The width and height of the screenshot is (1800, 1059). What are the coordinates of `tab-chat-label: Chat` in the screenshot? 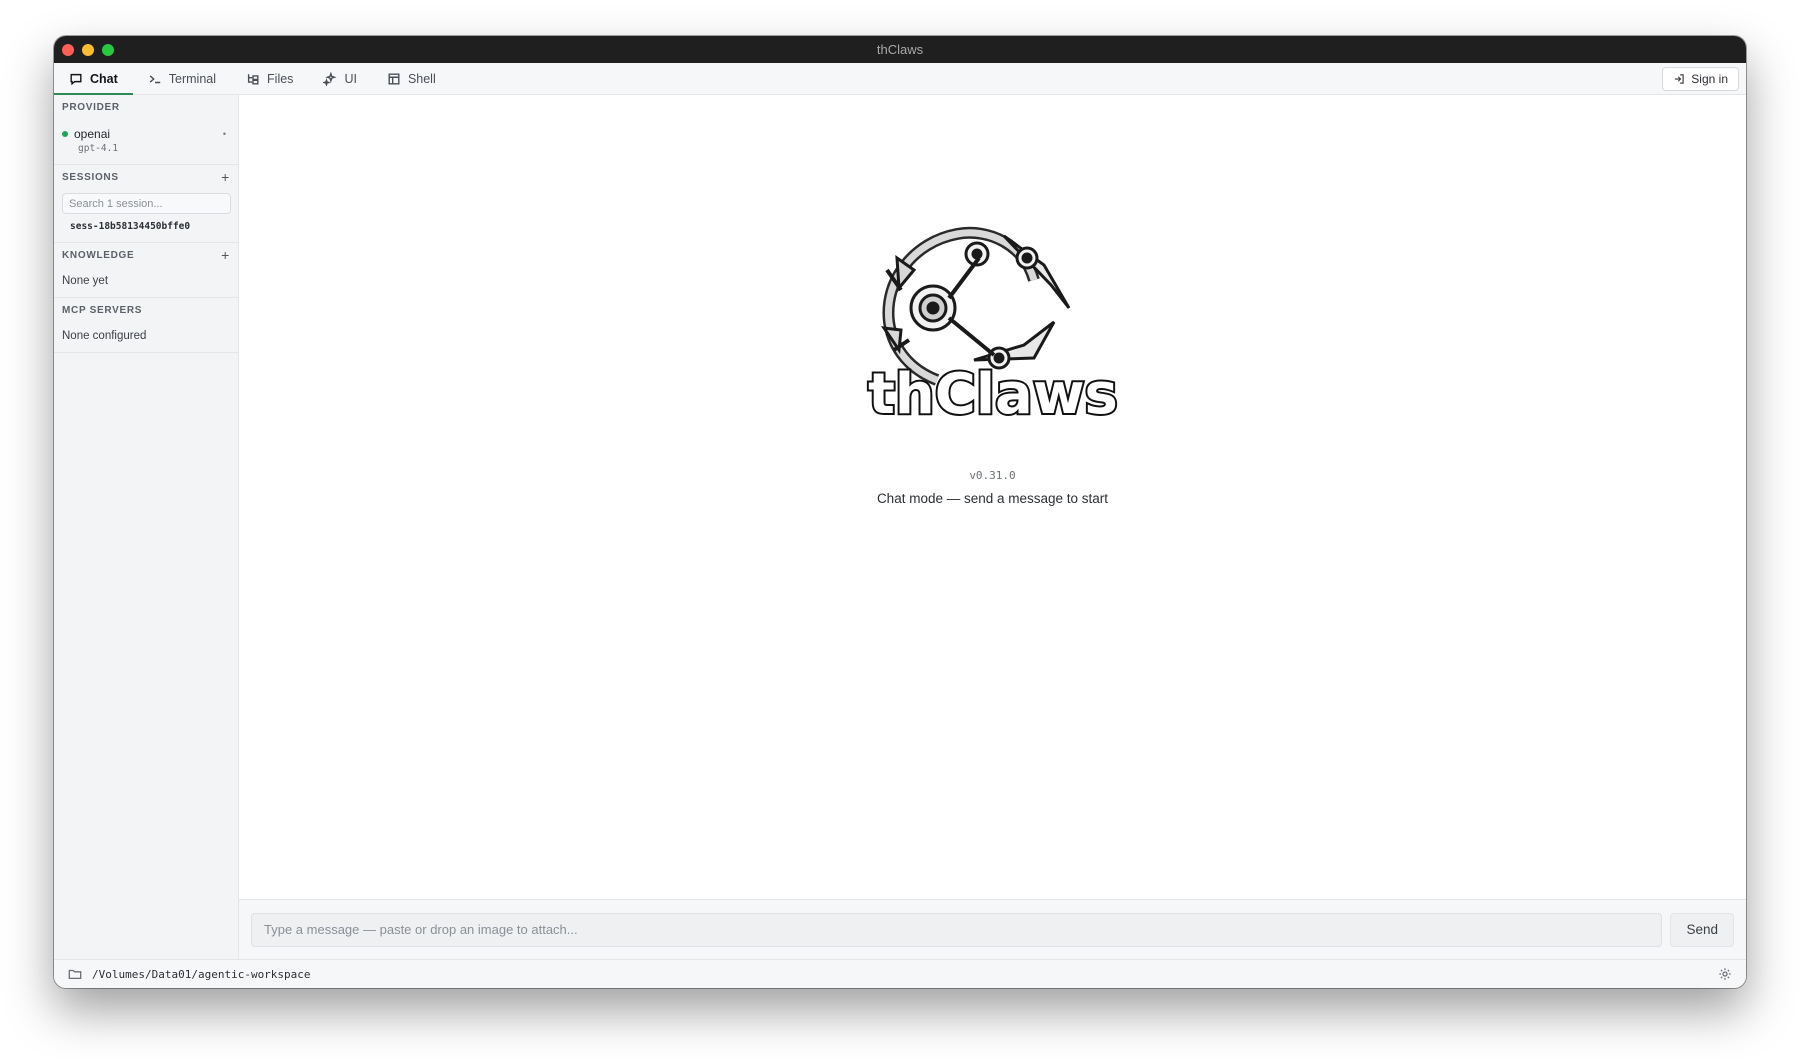 It's located at (104, 78).